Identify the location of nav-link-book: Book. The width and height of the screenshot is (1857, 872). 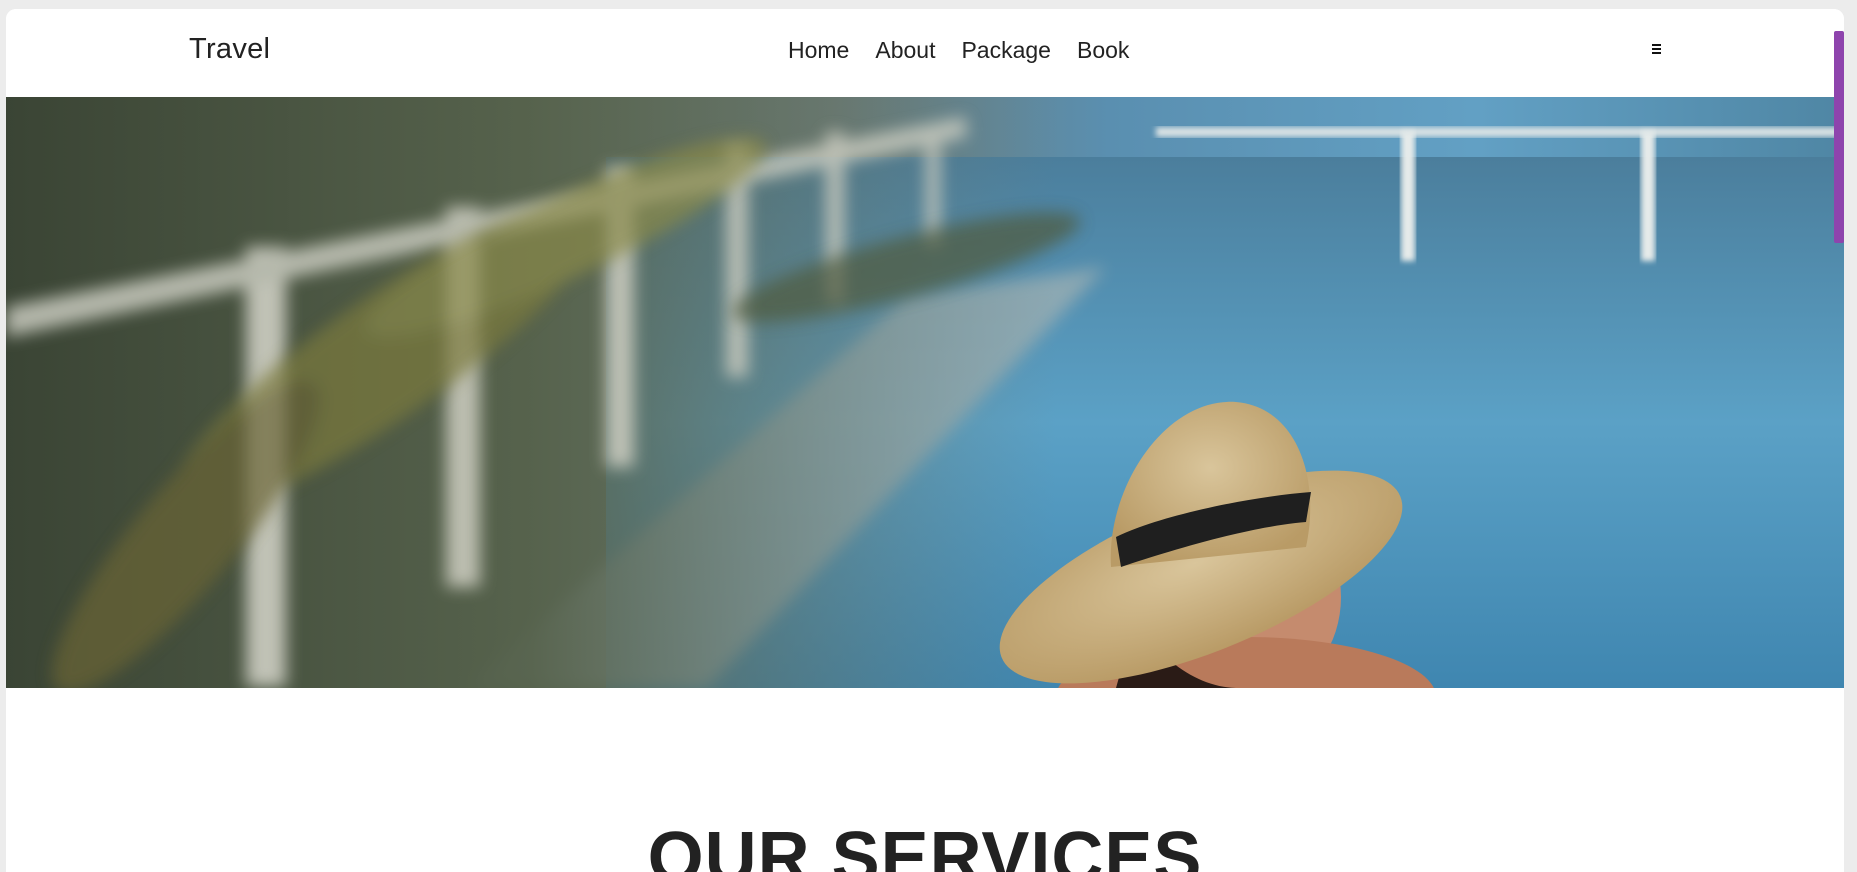
(1103, 50).